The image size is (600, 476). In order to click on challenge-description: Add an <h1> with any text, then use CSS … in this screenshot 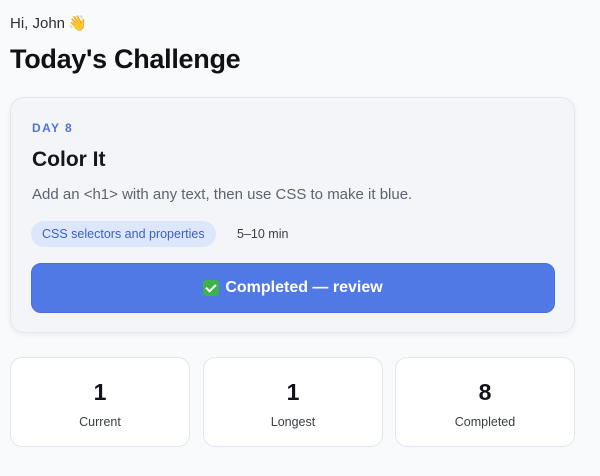, I will do `click(222, 194)`.